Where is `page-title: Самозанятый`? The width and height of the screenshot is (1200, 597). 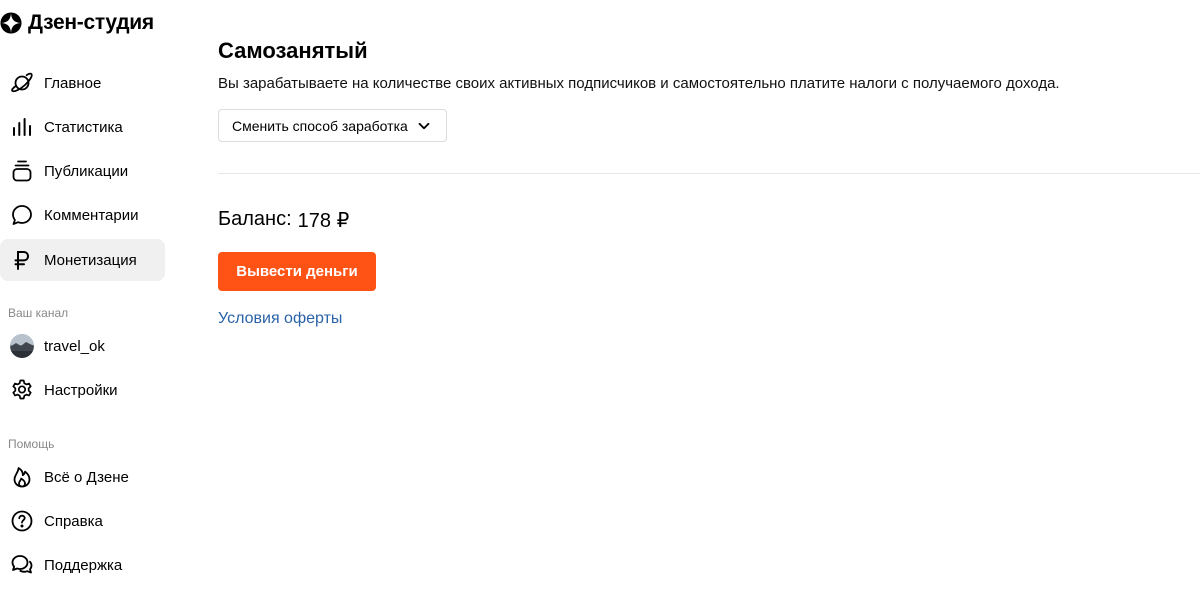 page-title: Самозанятый is located at coordinates (293, 50).